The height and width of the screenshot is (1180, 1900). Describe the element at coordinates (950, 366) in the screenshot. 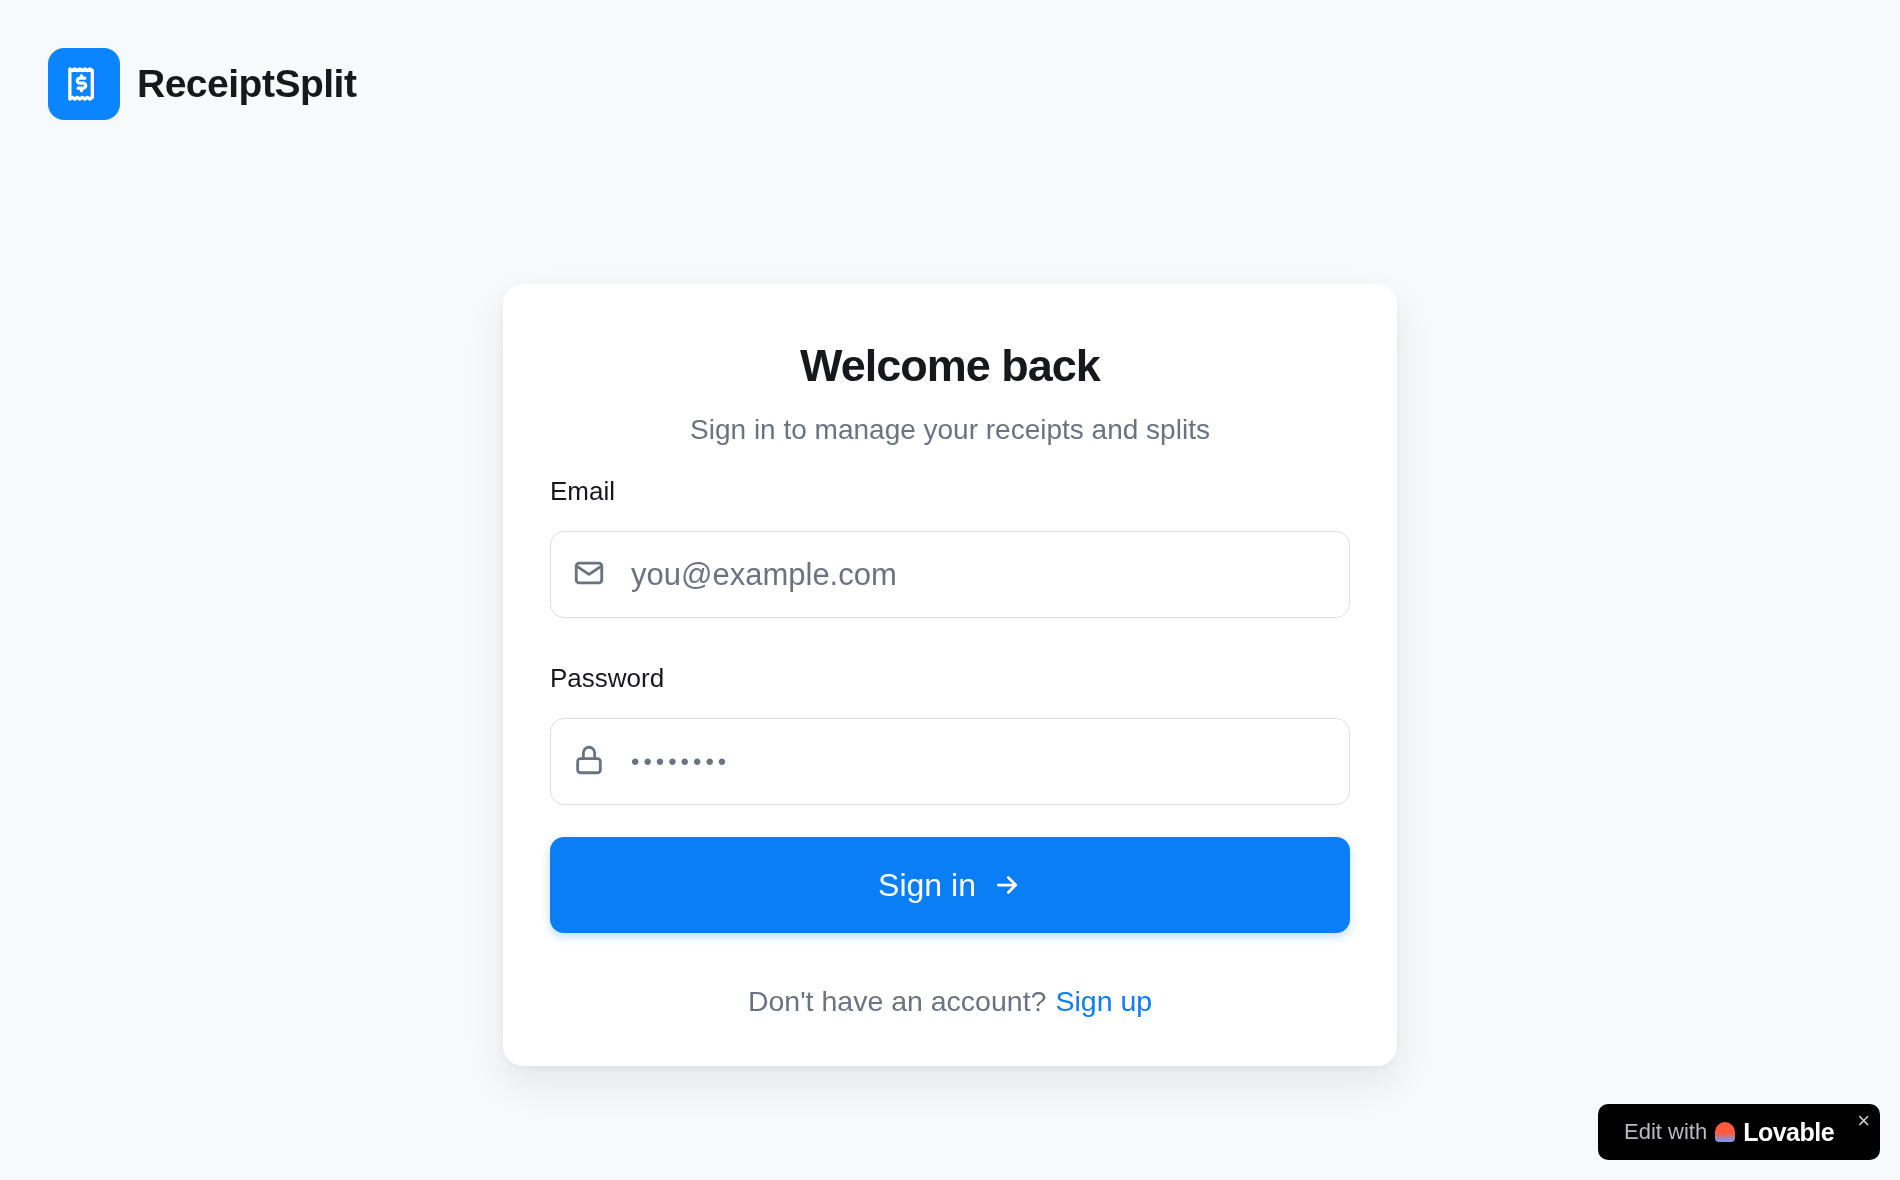

I see `card-title: Welcome back` at that location.